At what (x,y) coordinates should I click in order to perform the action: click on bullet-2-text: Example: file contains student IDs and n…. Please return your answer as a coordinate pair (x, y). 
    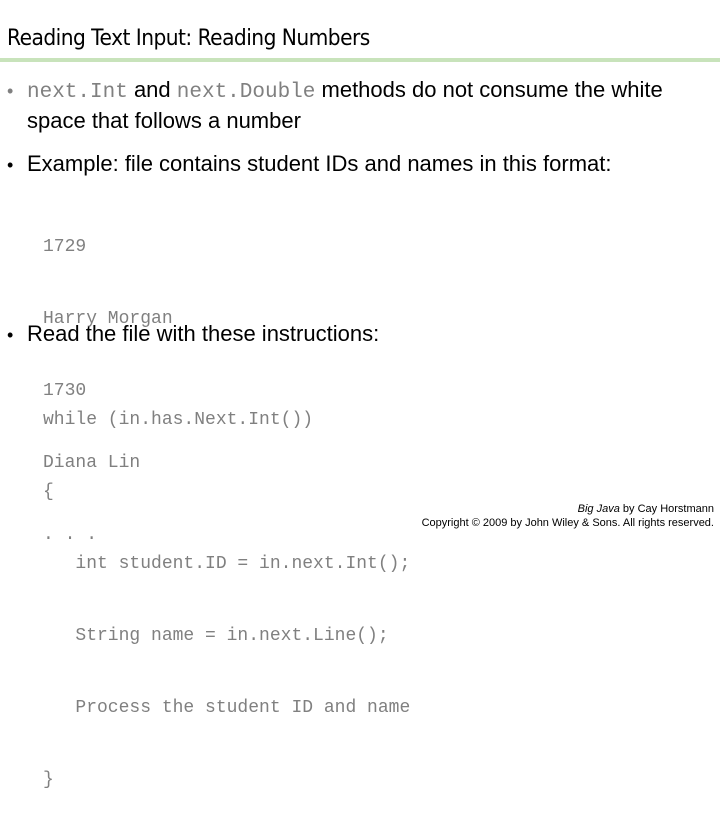
    Looking at the image, I should click on (319, 163).